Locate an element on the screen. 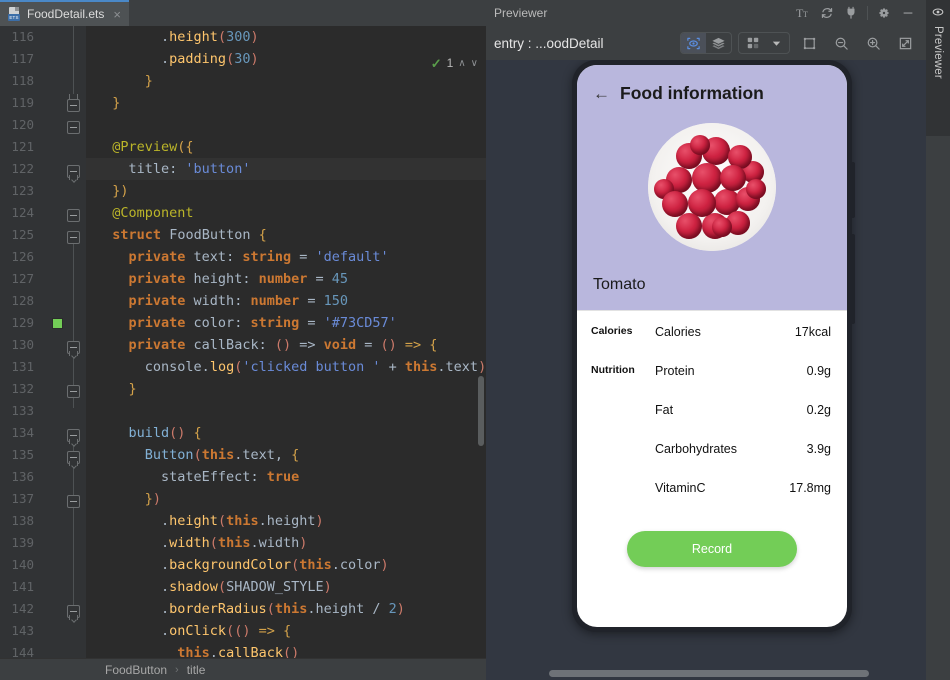 This screenshot has height=680, width=950. nutrition-row: Carbohydrates 3.9g is located at coordinates (711, 461).